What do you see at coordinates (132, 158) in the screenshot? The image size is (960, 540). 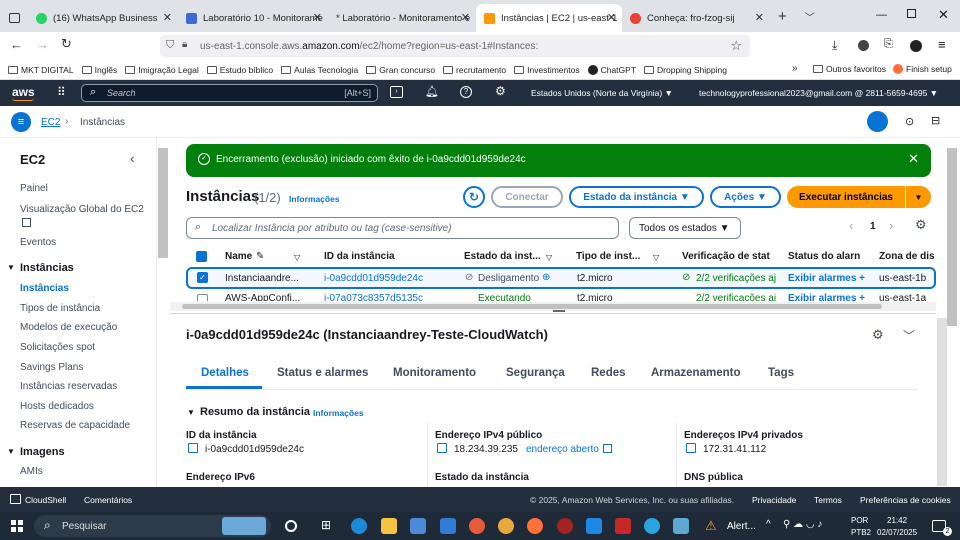 I see `sidebar-close-icon: ‹` at bounding box center [132, 158].